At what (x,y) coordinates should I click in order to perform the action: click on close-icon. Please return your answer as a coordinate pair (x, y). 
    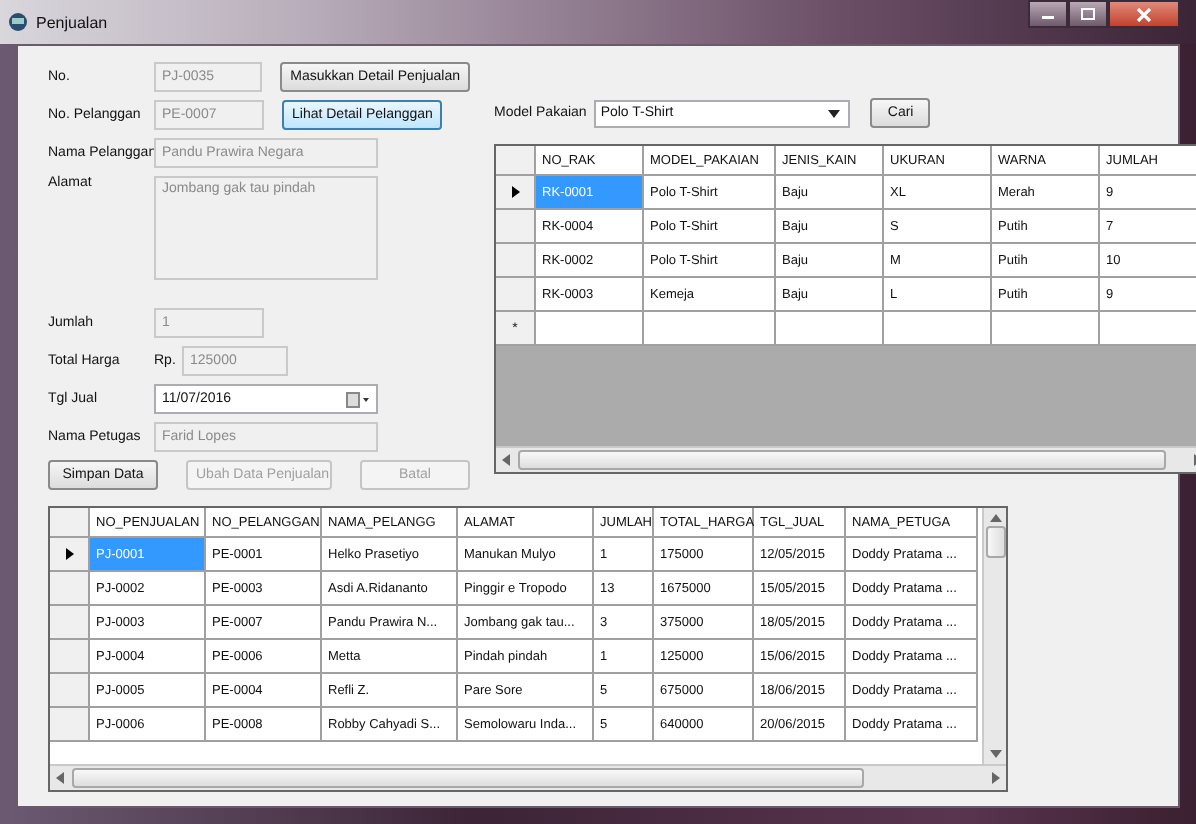
    Looking at the image, I should click on (1144, 14).